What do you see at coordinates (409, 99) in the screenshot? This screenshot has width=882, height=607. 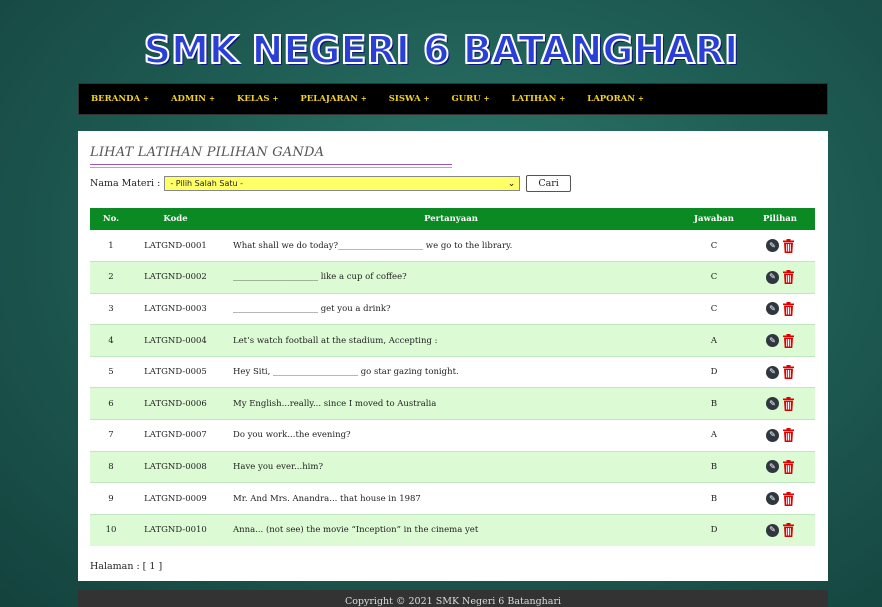 I see `nav-siswa: SISWA +` at bounding box center [409, 99].